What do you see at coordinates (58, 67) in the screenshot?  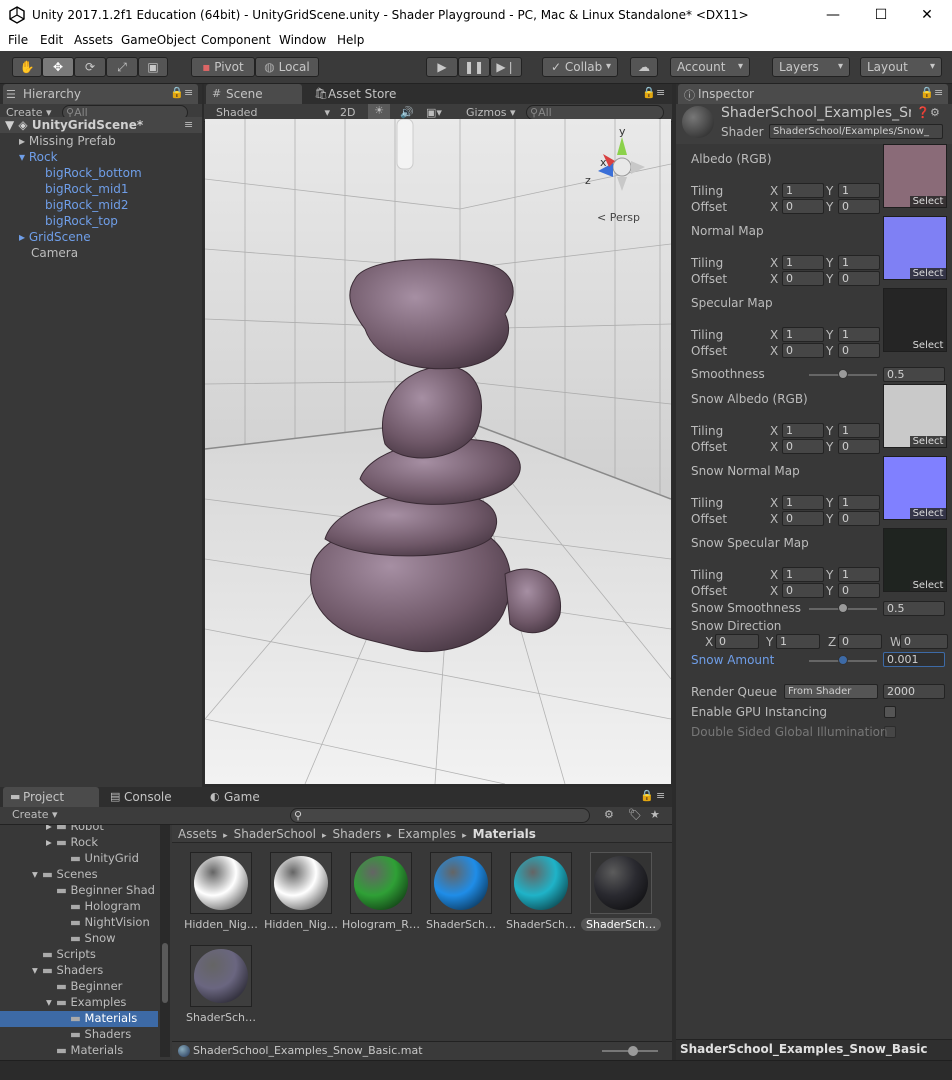 I see `move-tool-icon: ✥` at bounding box center [58, 67].